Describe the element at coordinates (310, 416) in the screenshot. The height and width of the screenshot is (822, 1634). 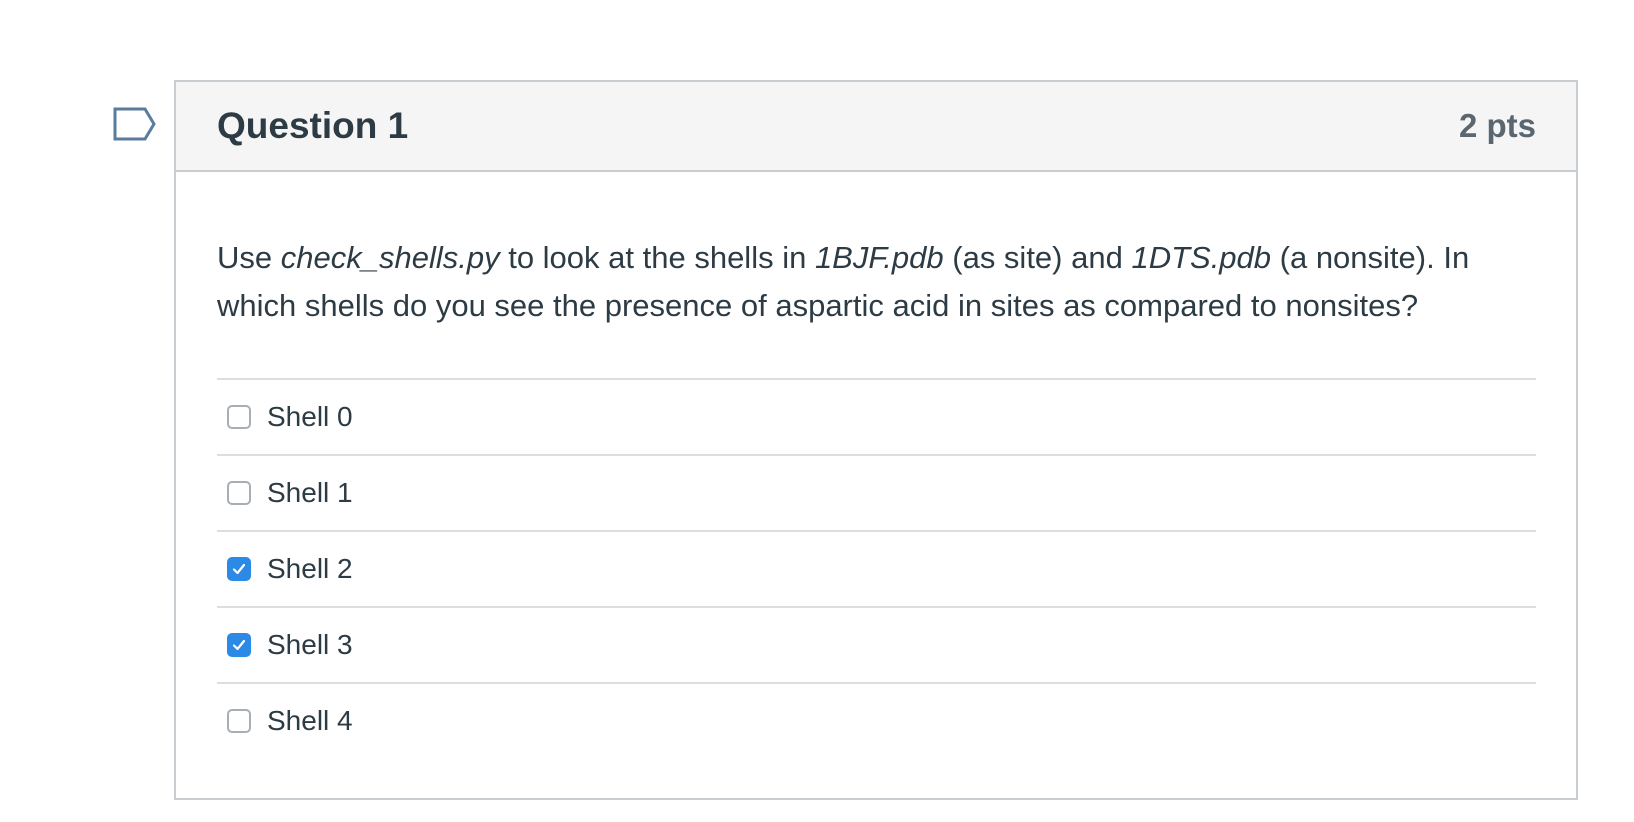
I see `answer-label: Shell 0` at that location.